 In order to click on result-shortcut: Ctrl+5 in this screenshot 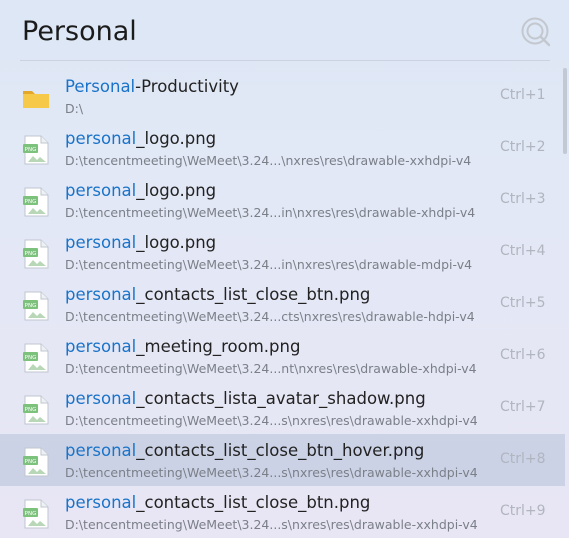, I will do `click(523, 303)`.